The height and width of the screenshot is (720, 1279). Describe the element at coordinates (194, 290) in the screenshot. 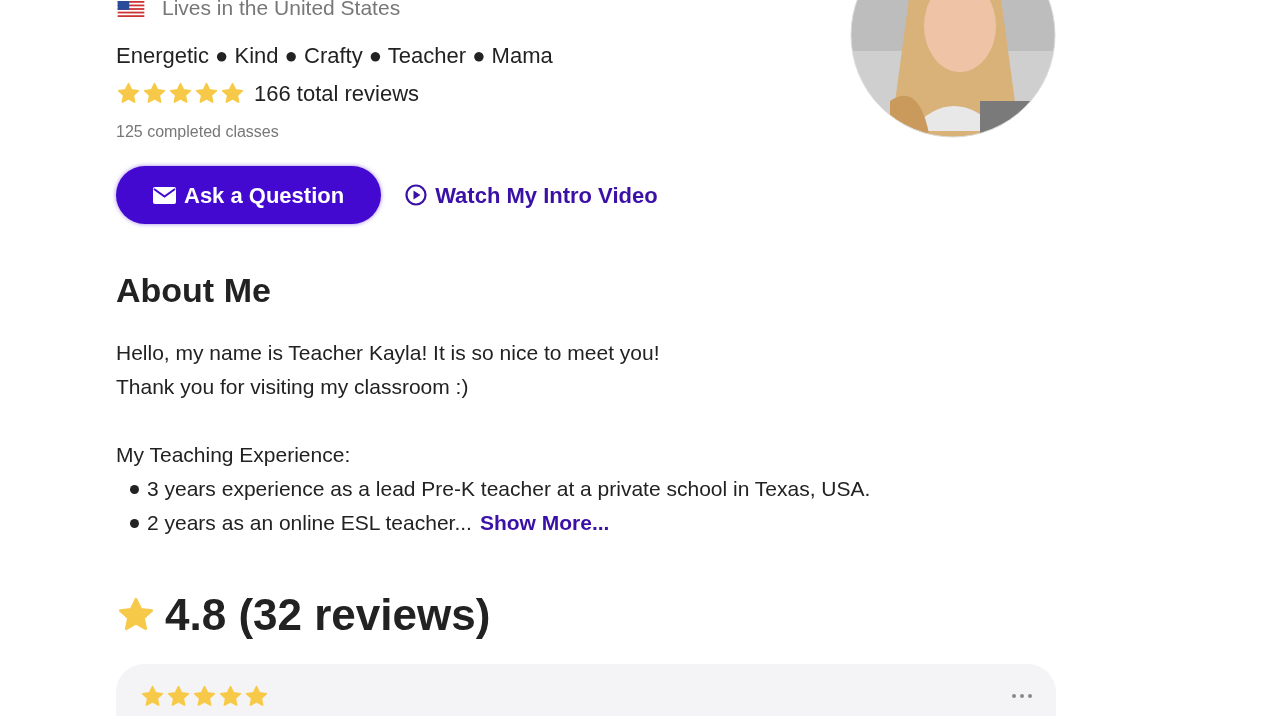

I see `section-heading: About Me` at that location.